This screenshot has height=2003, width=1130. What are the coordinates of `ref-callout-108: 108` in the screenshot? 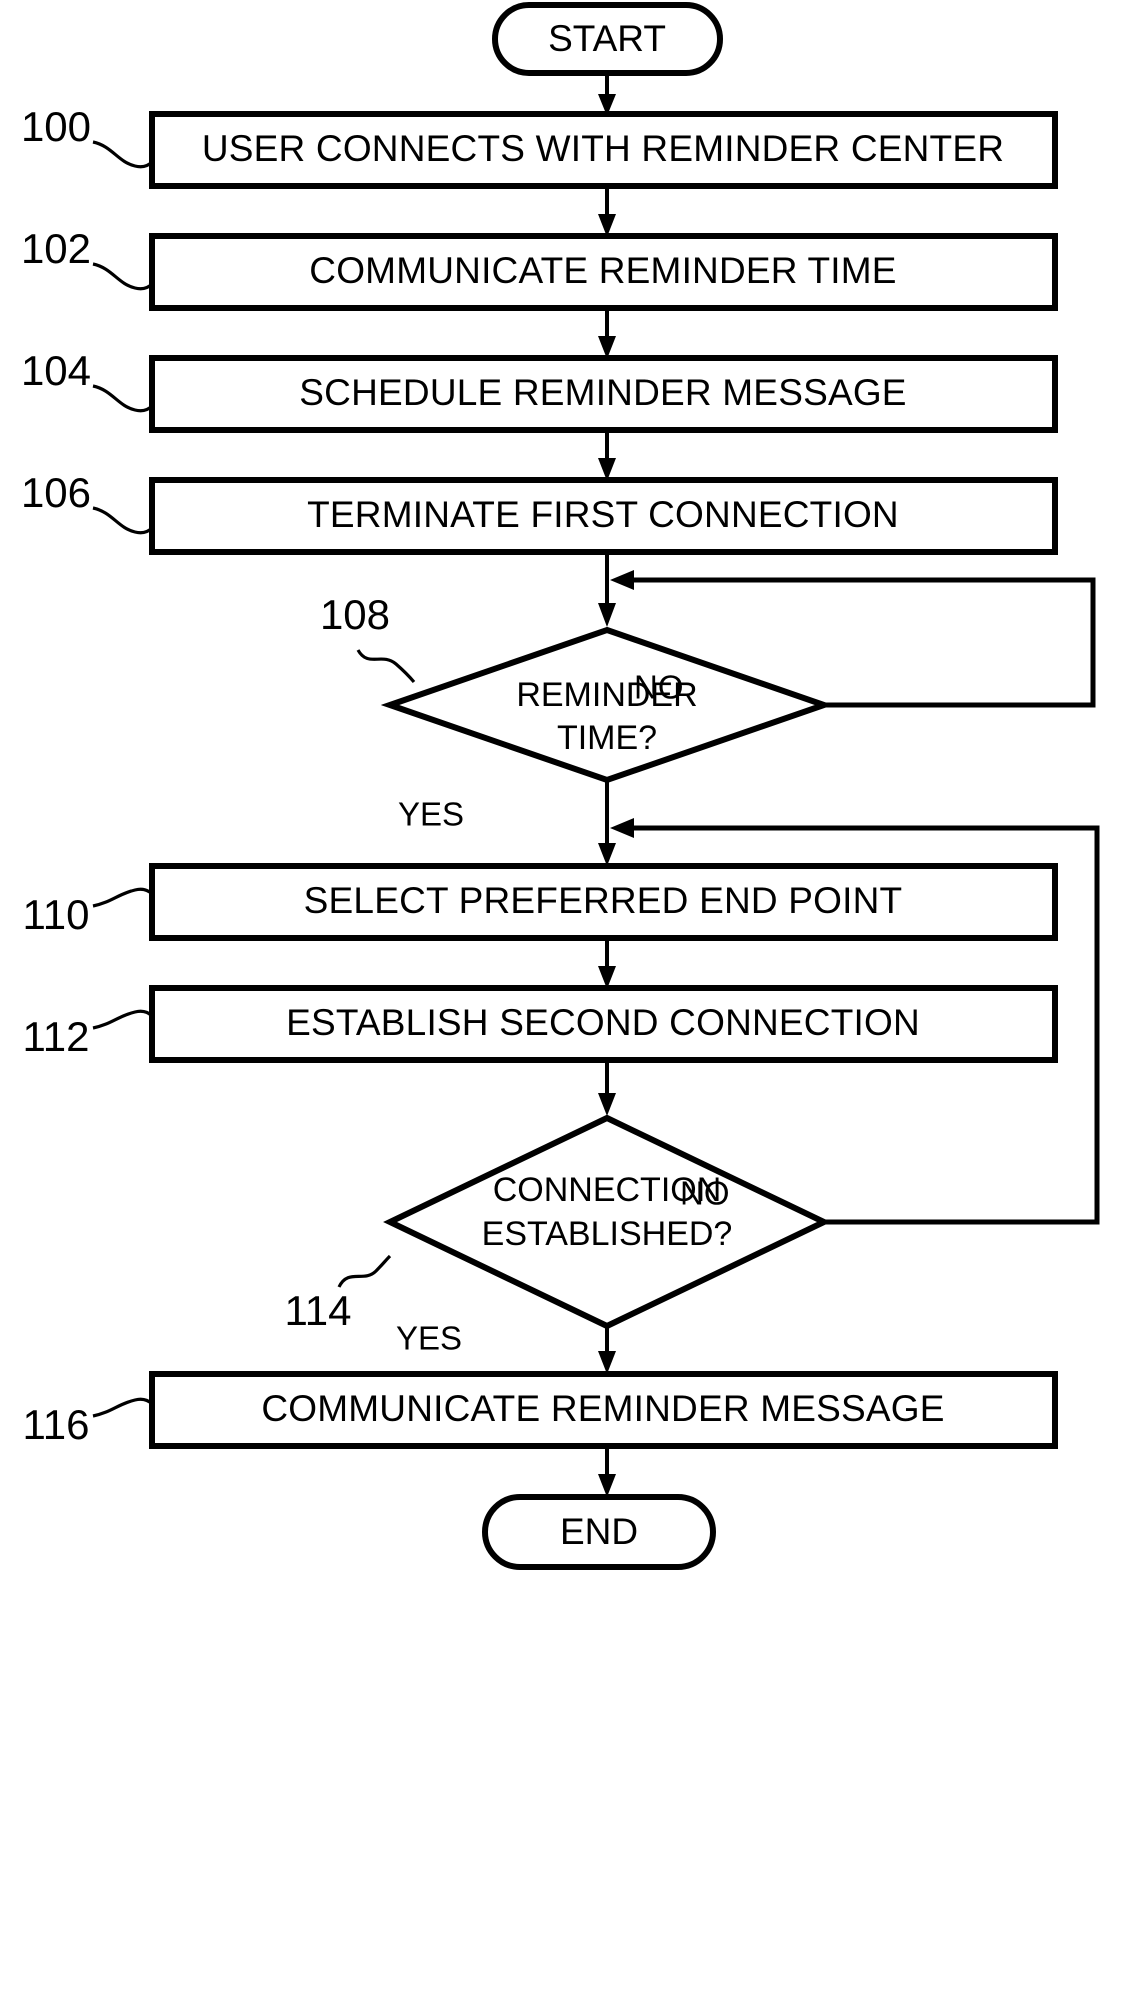 It's located at (368, 637).